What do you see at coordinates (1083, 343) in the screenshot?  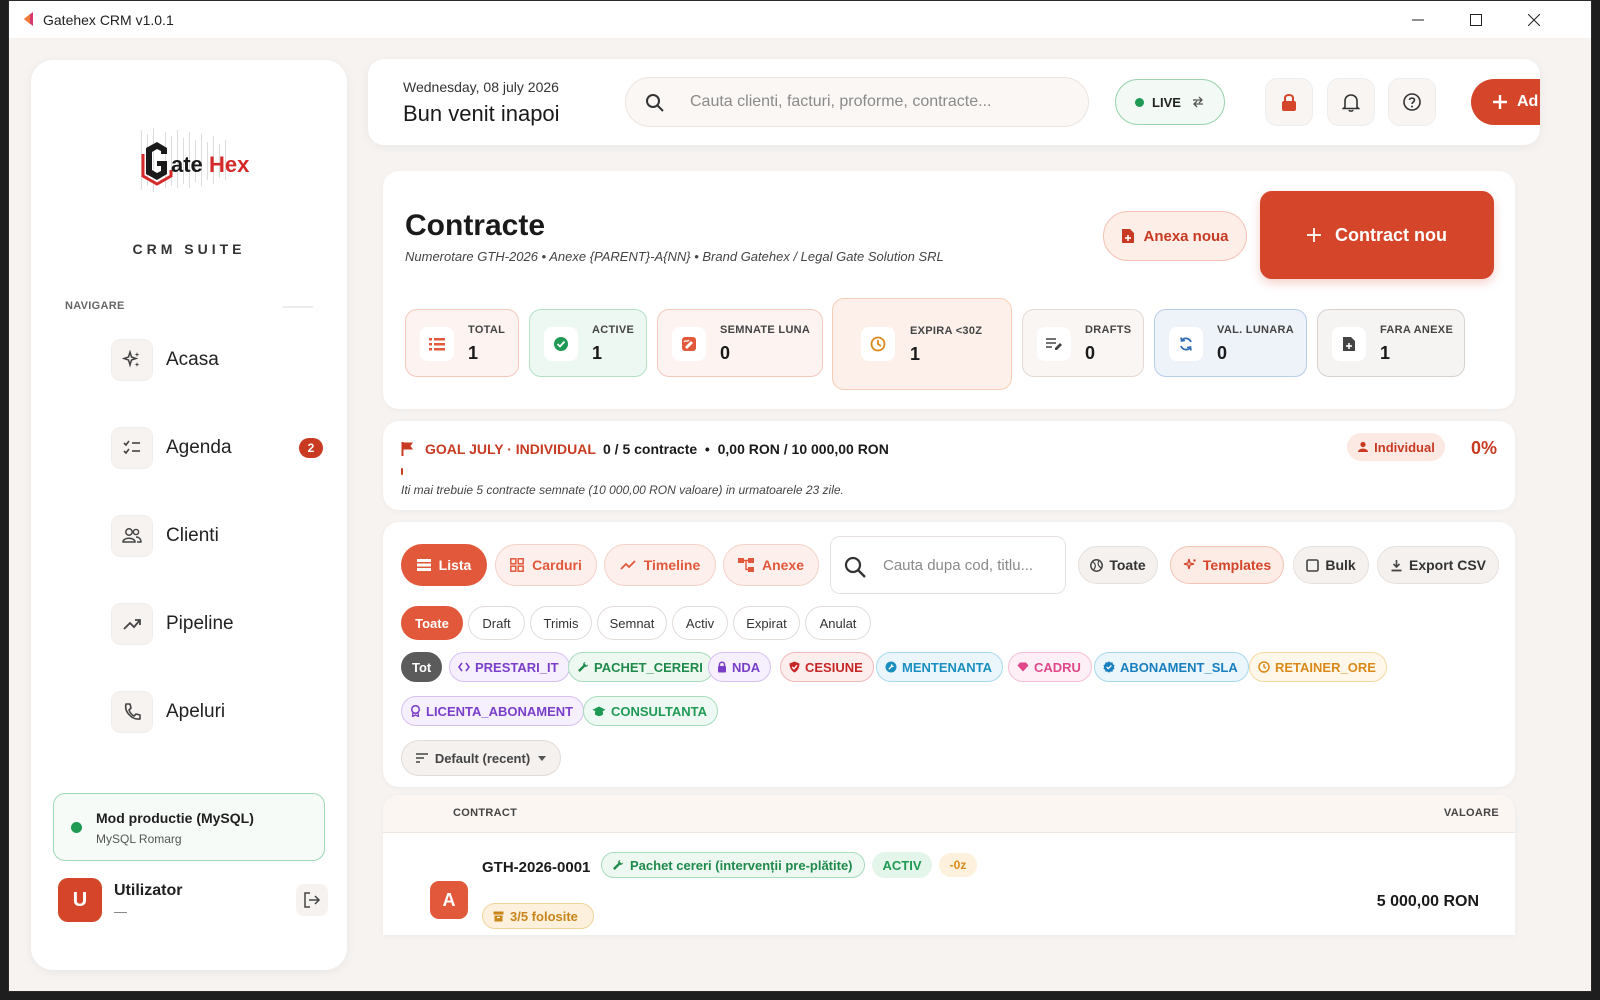 I see `stat-drafts: DRAFTS 0` at bounding box center [1083, 343].